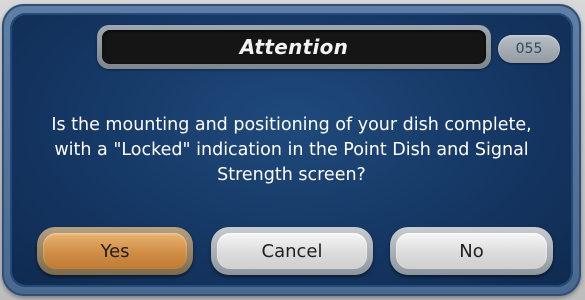  I want to click on cancel-button-label: Cancel, so click(292, 251).